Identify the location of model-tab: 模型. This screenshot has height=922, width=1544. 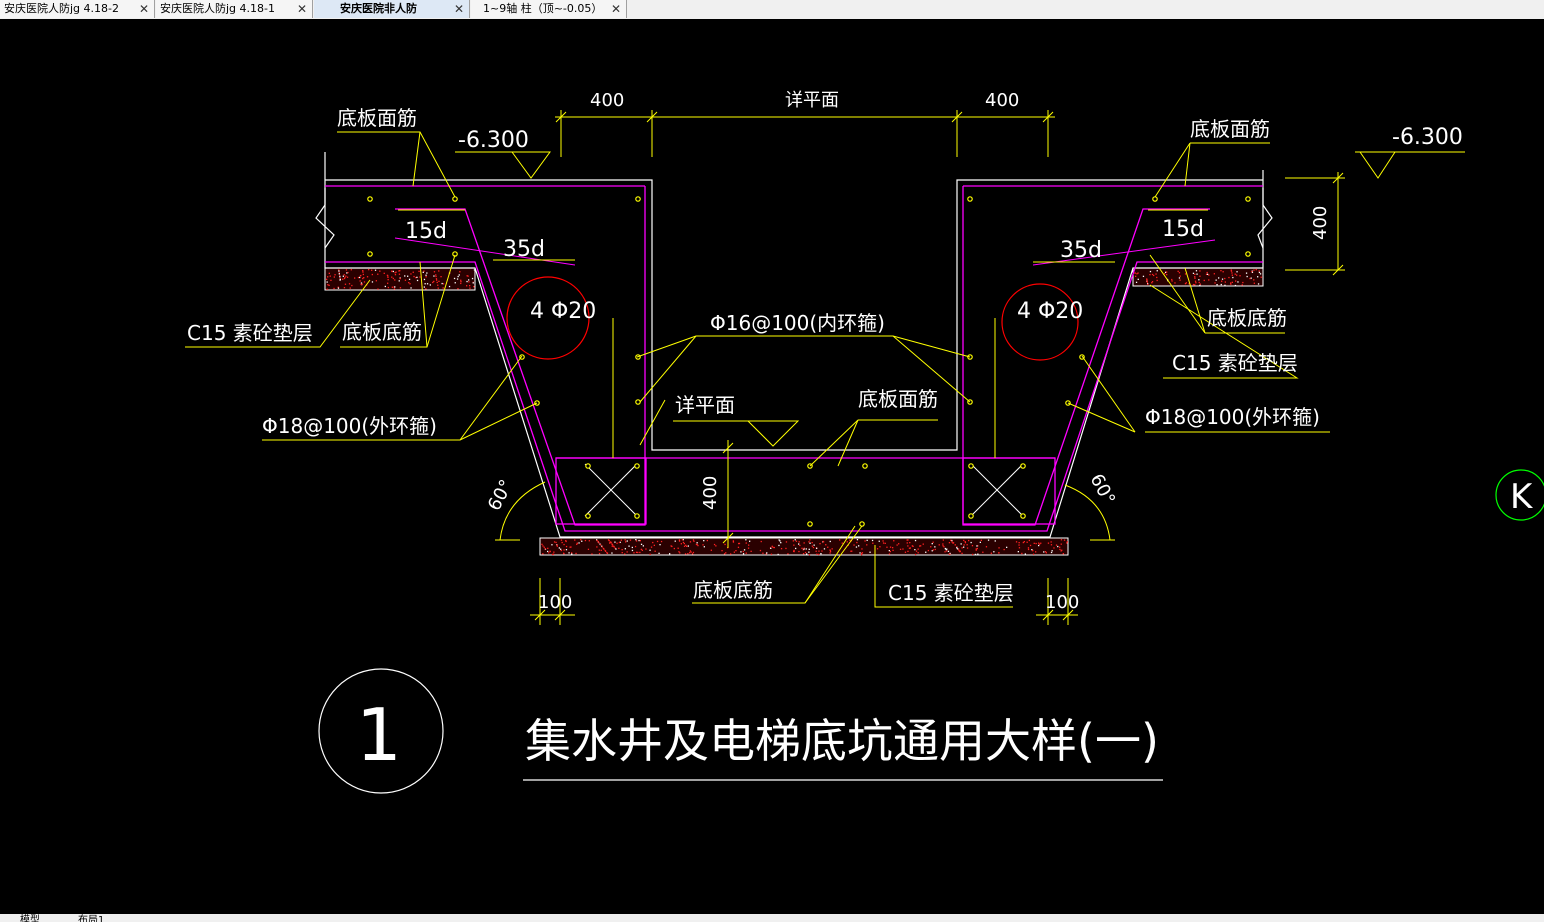
(30, 918).